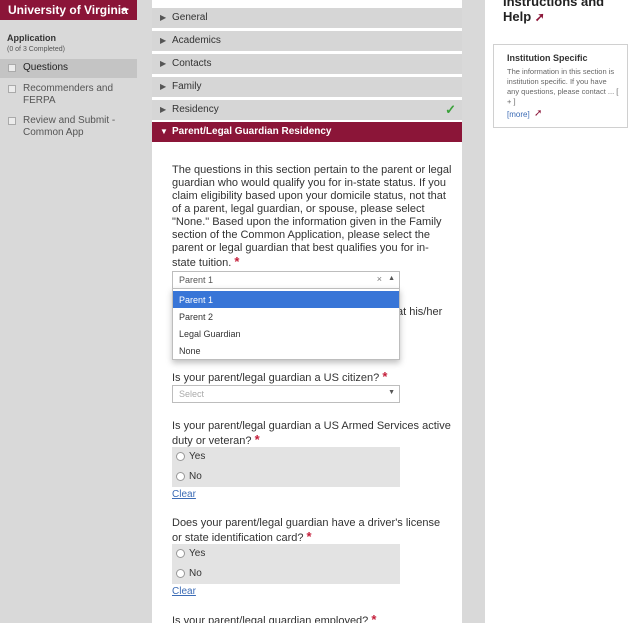  Describe the element at coordinates (286, 394) in the screenshot. I see `us-citizen-select: Select ▼` at that location.